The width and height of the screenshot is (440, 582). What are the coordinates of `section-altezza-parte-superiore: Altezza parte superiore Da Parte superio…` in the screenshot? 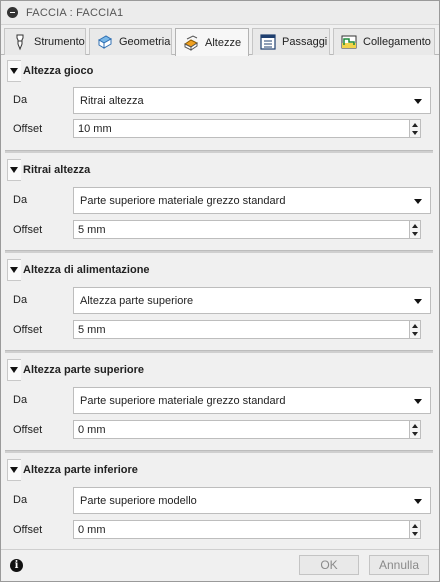 It's located at (220, 404).